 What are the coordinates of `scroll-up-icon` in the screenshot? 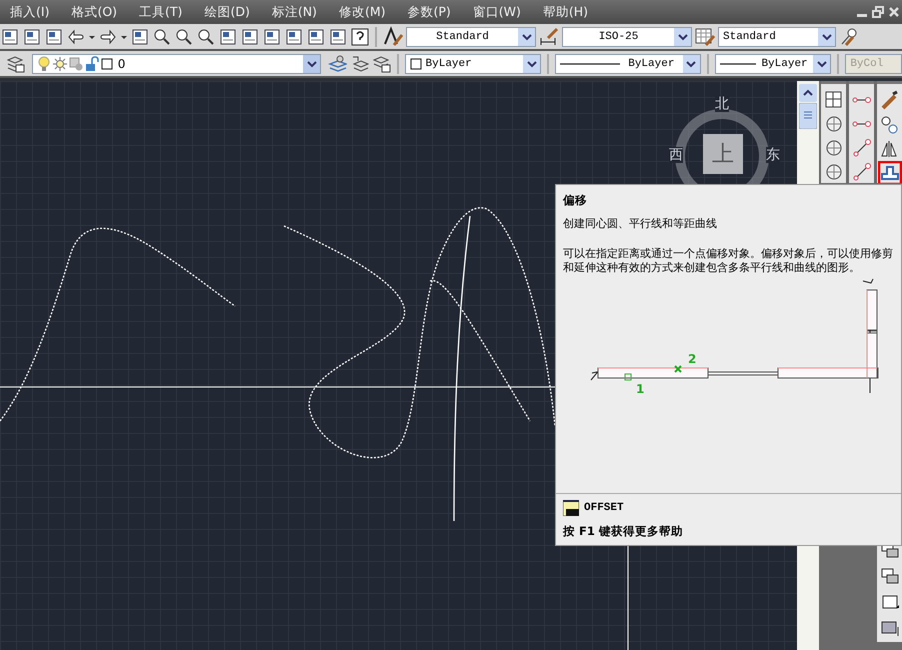 It's located at (808, 93).